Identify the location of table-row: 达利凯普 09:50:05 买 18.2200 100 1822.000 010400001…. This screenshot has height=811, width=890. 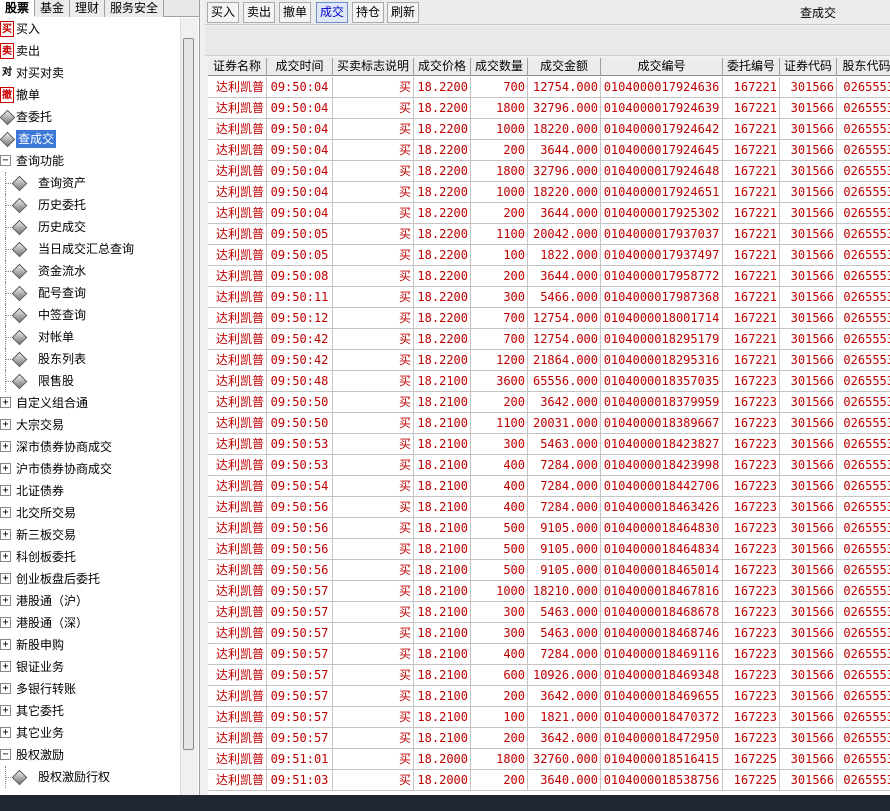
(549, 255).